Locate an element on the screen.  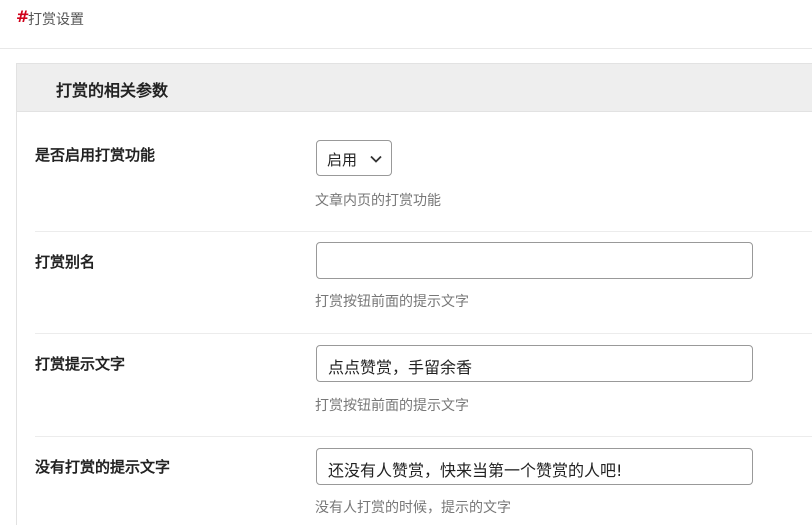
tip-text-input: 点点赞赏，手留余香 is located at coordinates (534, 363).